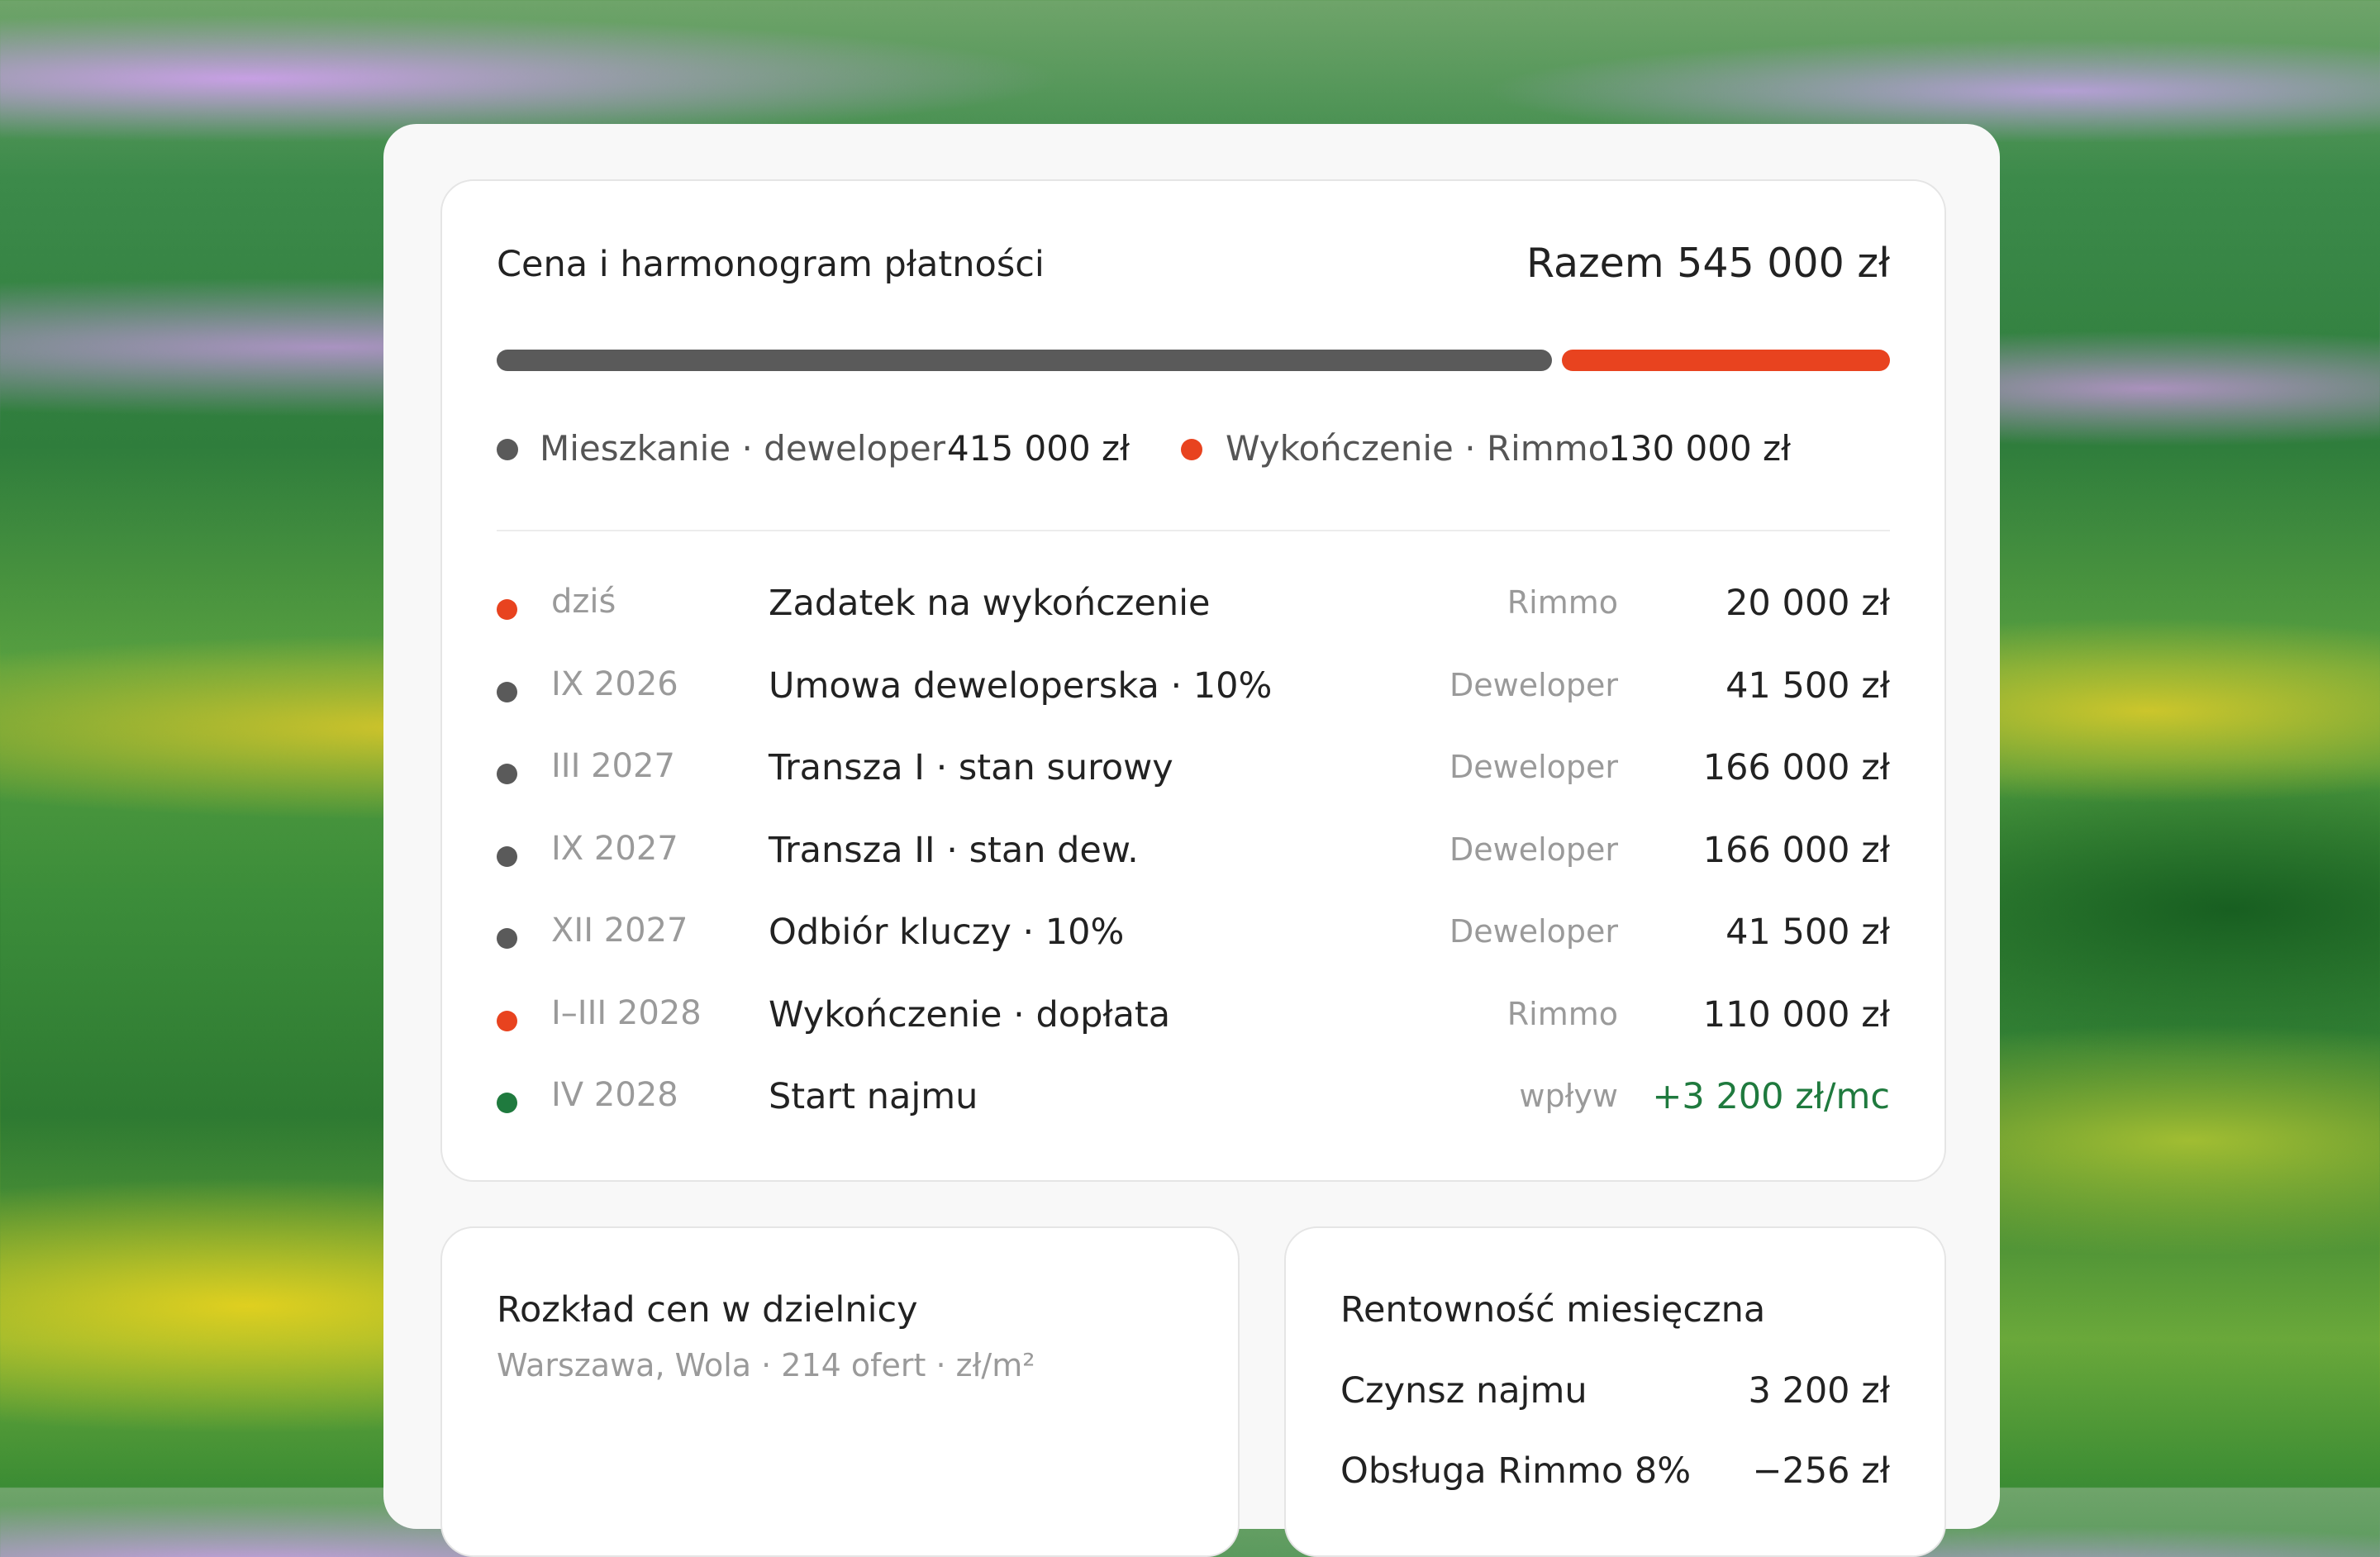 This screenshot has height=1557, width=2380. What do you see at coordinates (1191, 449) in the screenshot?
I see `legend-dot-finishing` at bounding box center [1191, 449].